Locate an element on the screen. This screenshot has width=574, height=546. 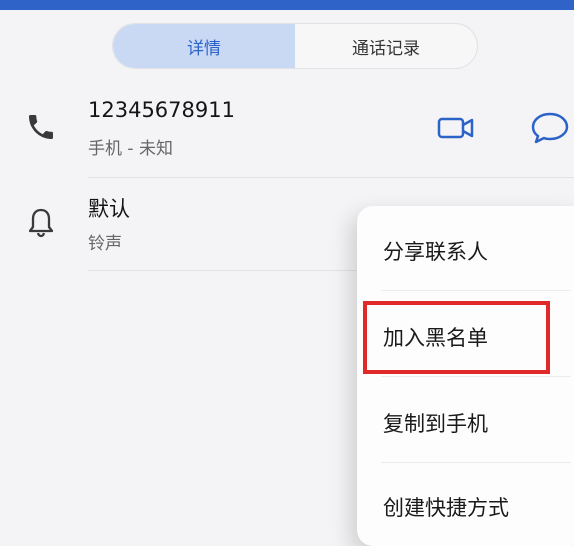
tab-details: 详情 is located at coordinates (204, 46).